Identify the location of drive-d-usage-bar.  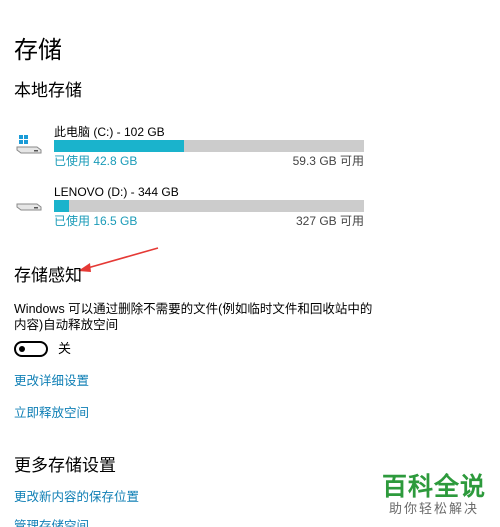
(209, 206).